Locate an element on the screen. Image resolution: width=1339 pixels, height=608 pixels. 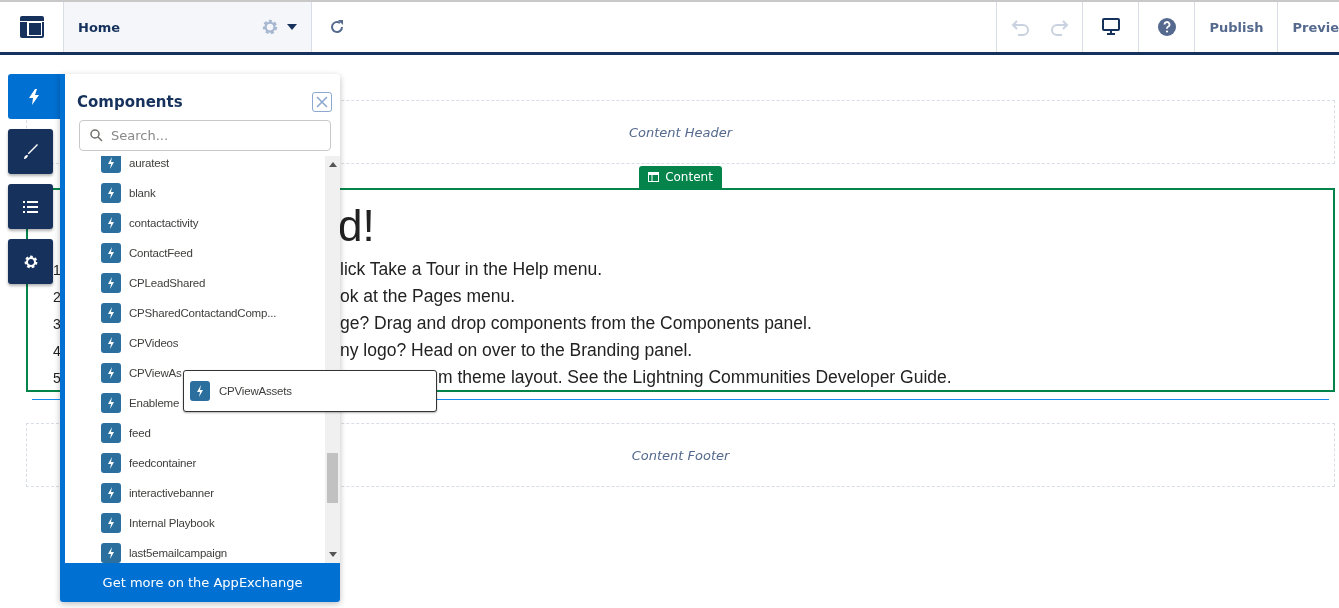
list-text: m theme layout. See the Lightning Communities Developer Guide. is located at coordinates (695, 377).